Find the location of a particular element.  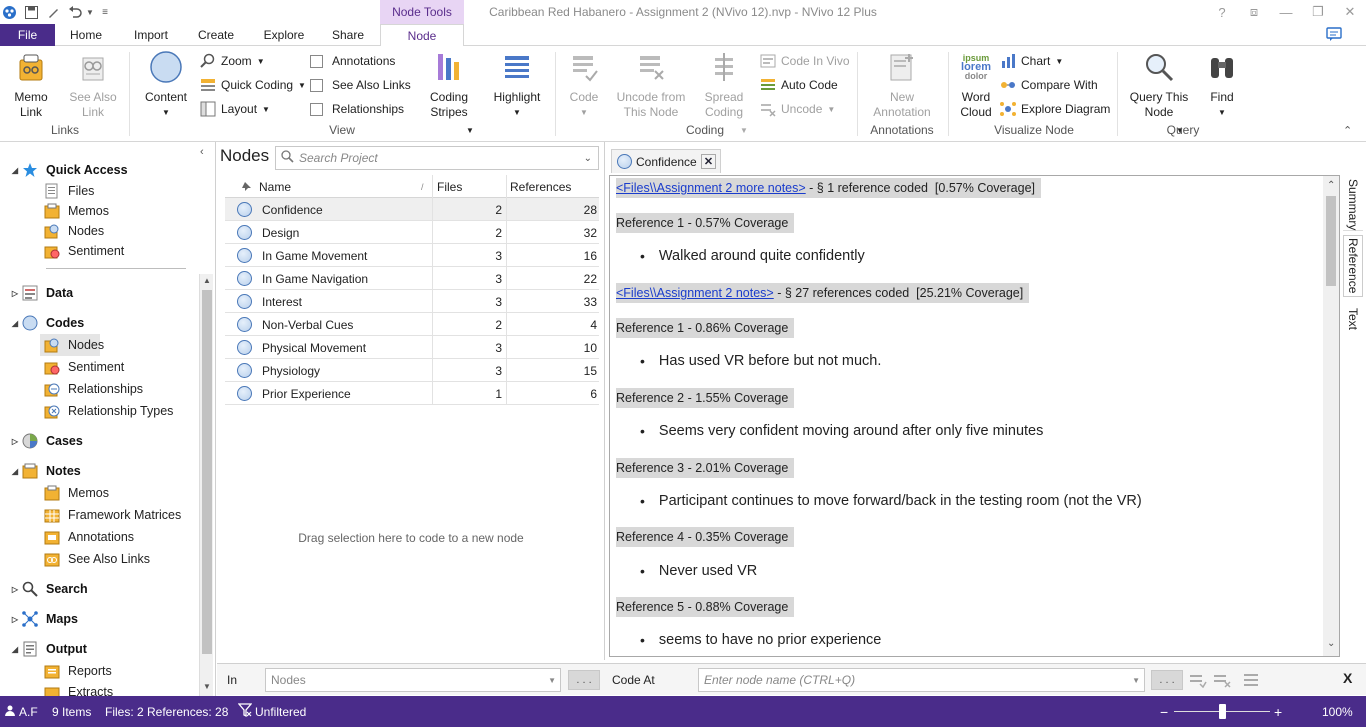

tab-confidence: Confidence ✕ is located at coordinates (666, 161).